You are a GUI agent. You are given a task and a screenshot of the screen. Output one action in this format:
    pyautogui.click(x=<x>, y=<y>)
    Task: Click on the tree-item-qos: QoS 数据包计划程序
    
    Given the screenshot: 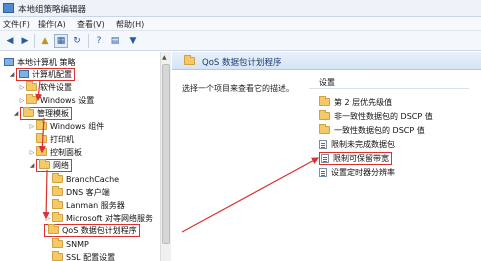 What is the action you would take?
    pyautogui.click(x=92, y=230)
    